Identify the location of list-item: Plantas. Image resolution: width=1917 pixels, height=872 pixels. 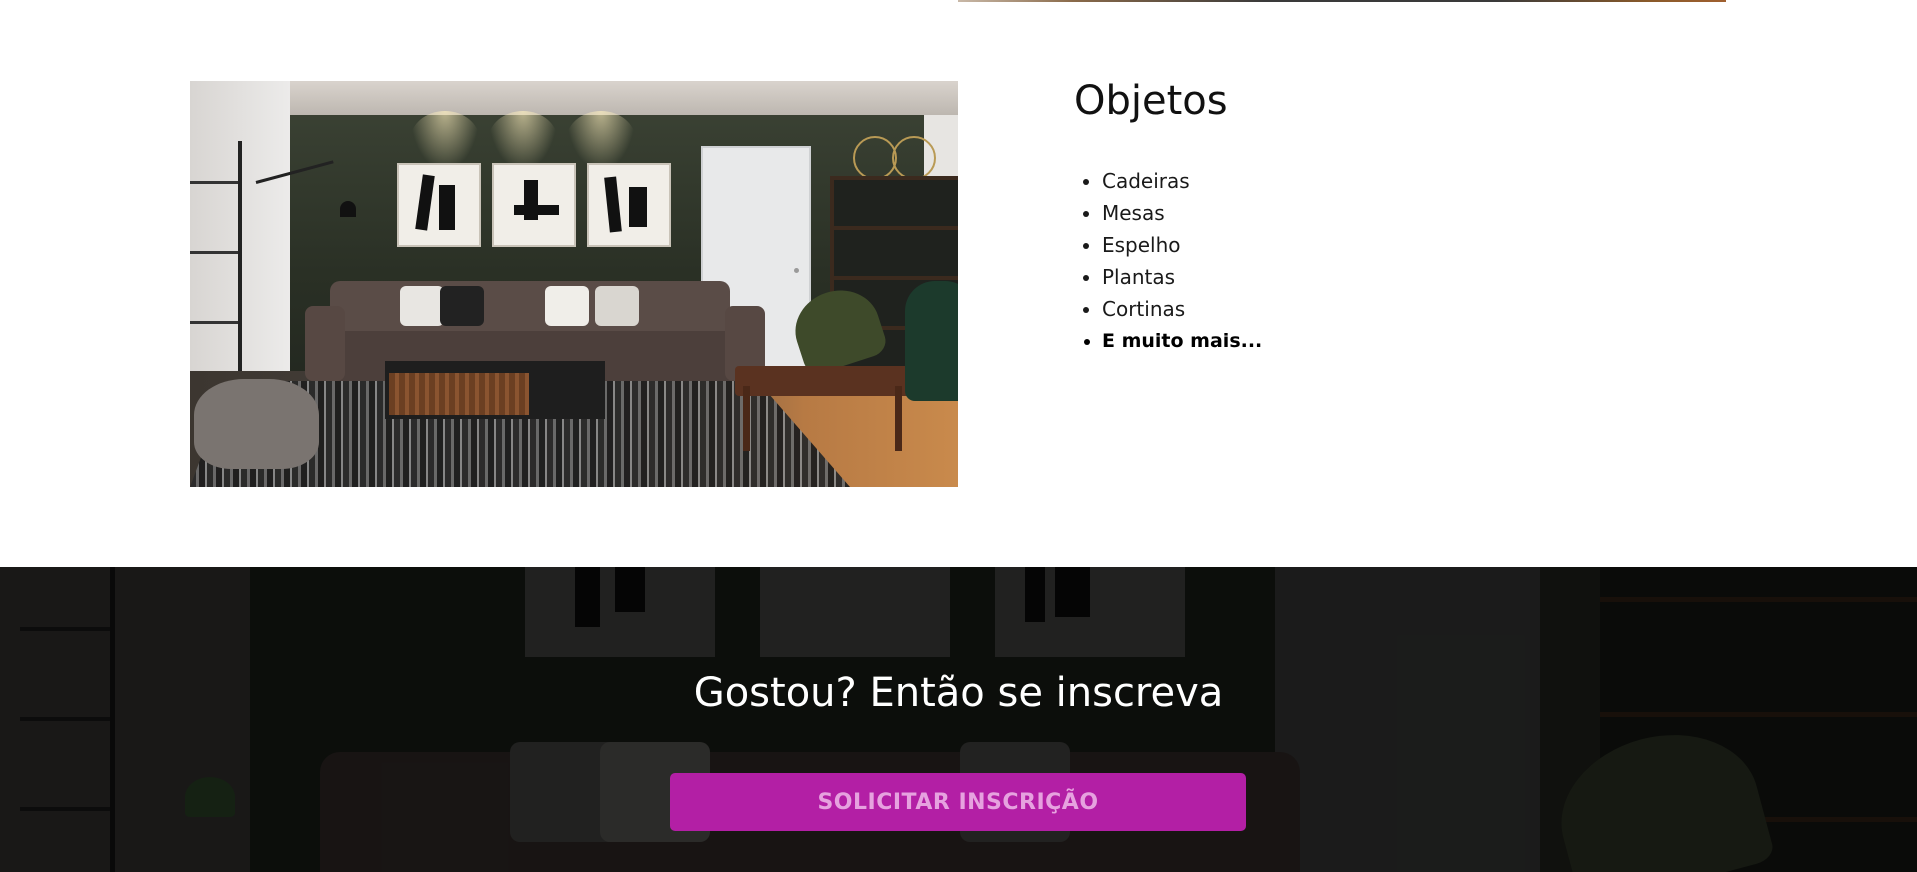
(1182, 277).